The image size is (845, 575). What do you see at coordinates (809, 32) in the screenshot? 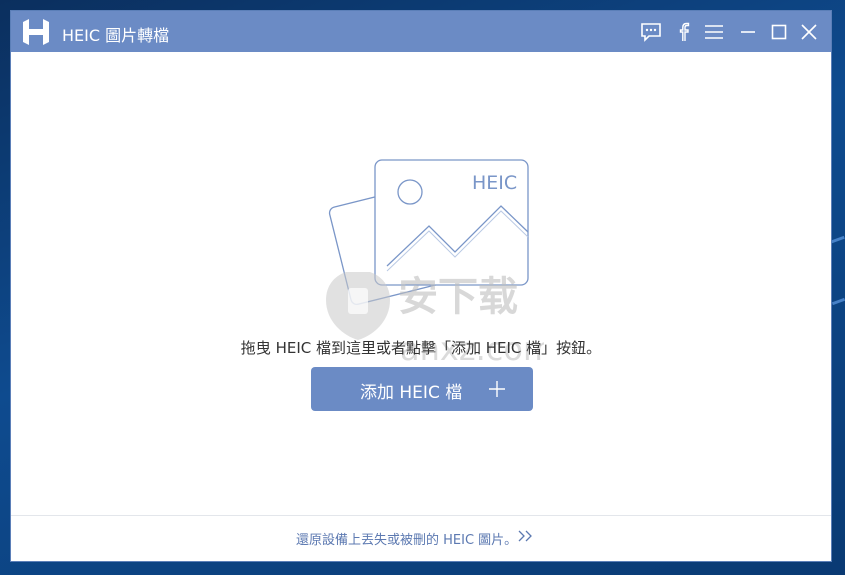
I see `close-icon` at bounding box center [809, 32].